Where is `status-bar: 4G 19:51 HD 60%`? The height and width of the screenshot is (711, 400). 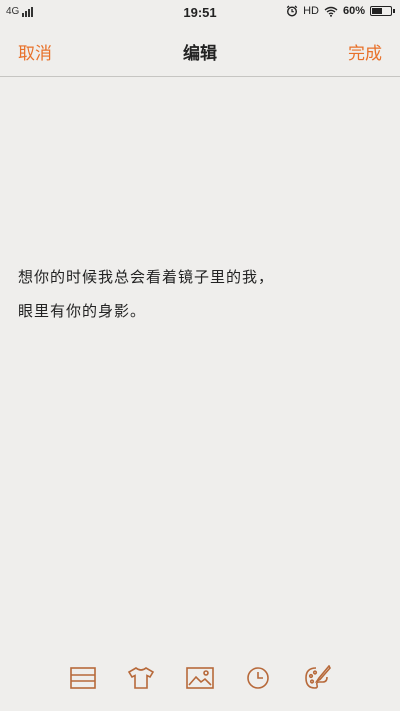
status-bar: 4G 19:51 HD 60% is located at coordinates (200, 13).